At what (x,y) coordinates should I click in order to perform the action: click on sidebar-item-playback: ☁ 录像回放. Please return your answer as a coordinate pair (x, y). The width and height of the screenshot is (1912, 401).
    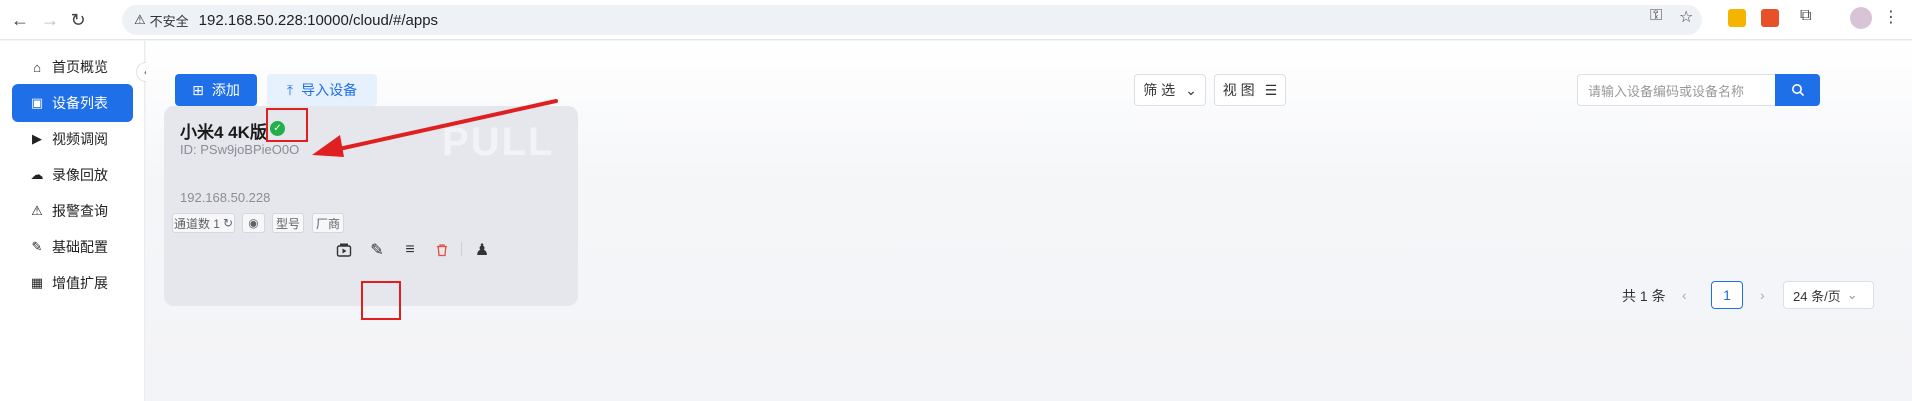
    Looking at the image, I should click on (72, 175).